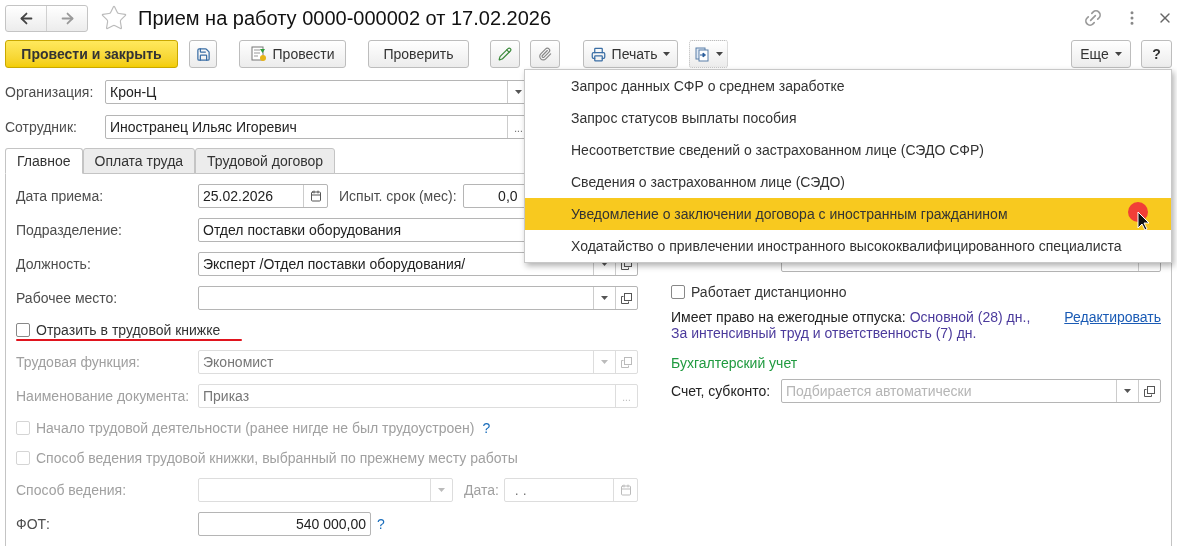 This screenshot has width=1177, height=546. Describe the element at coordinates (67, 298) in the screenshot. I see `field-label: Рабочее место:` at that location.